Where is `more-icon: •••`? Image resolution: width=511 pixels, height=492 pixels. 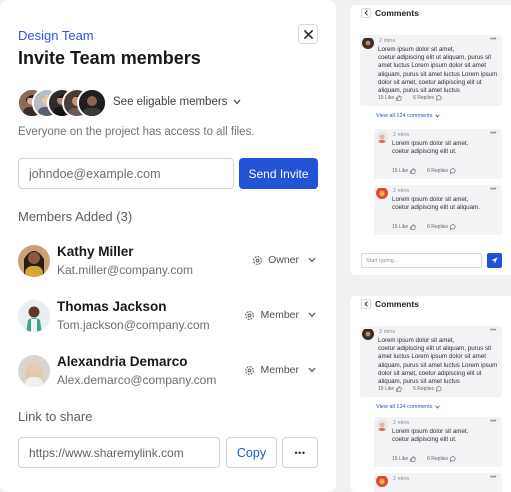
more-icon: ••• is located at coordinates (300, 452).